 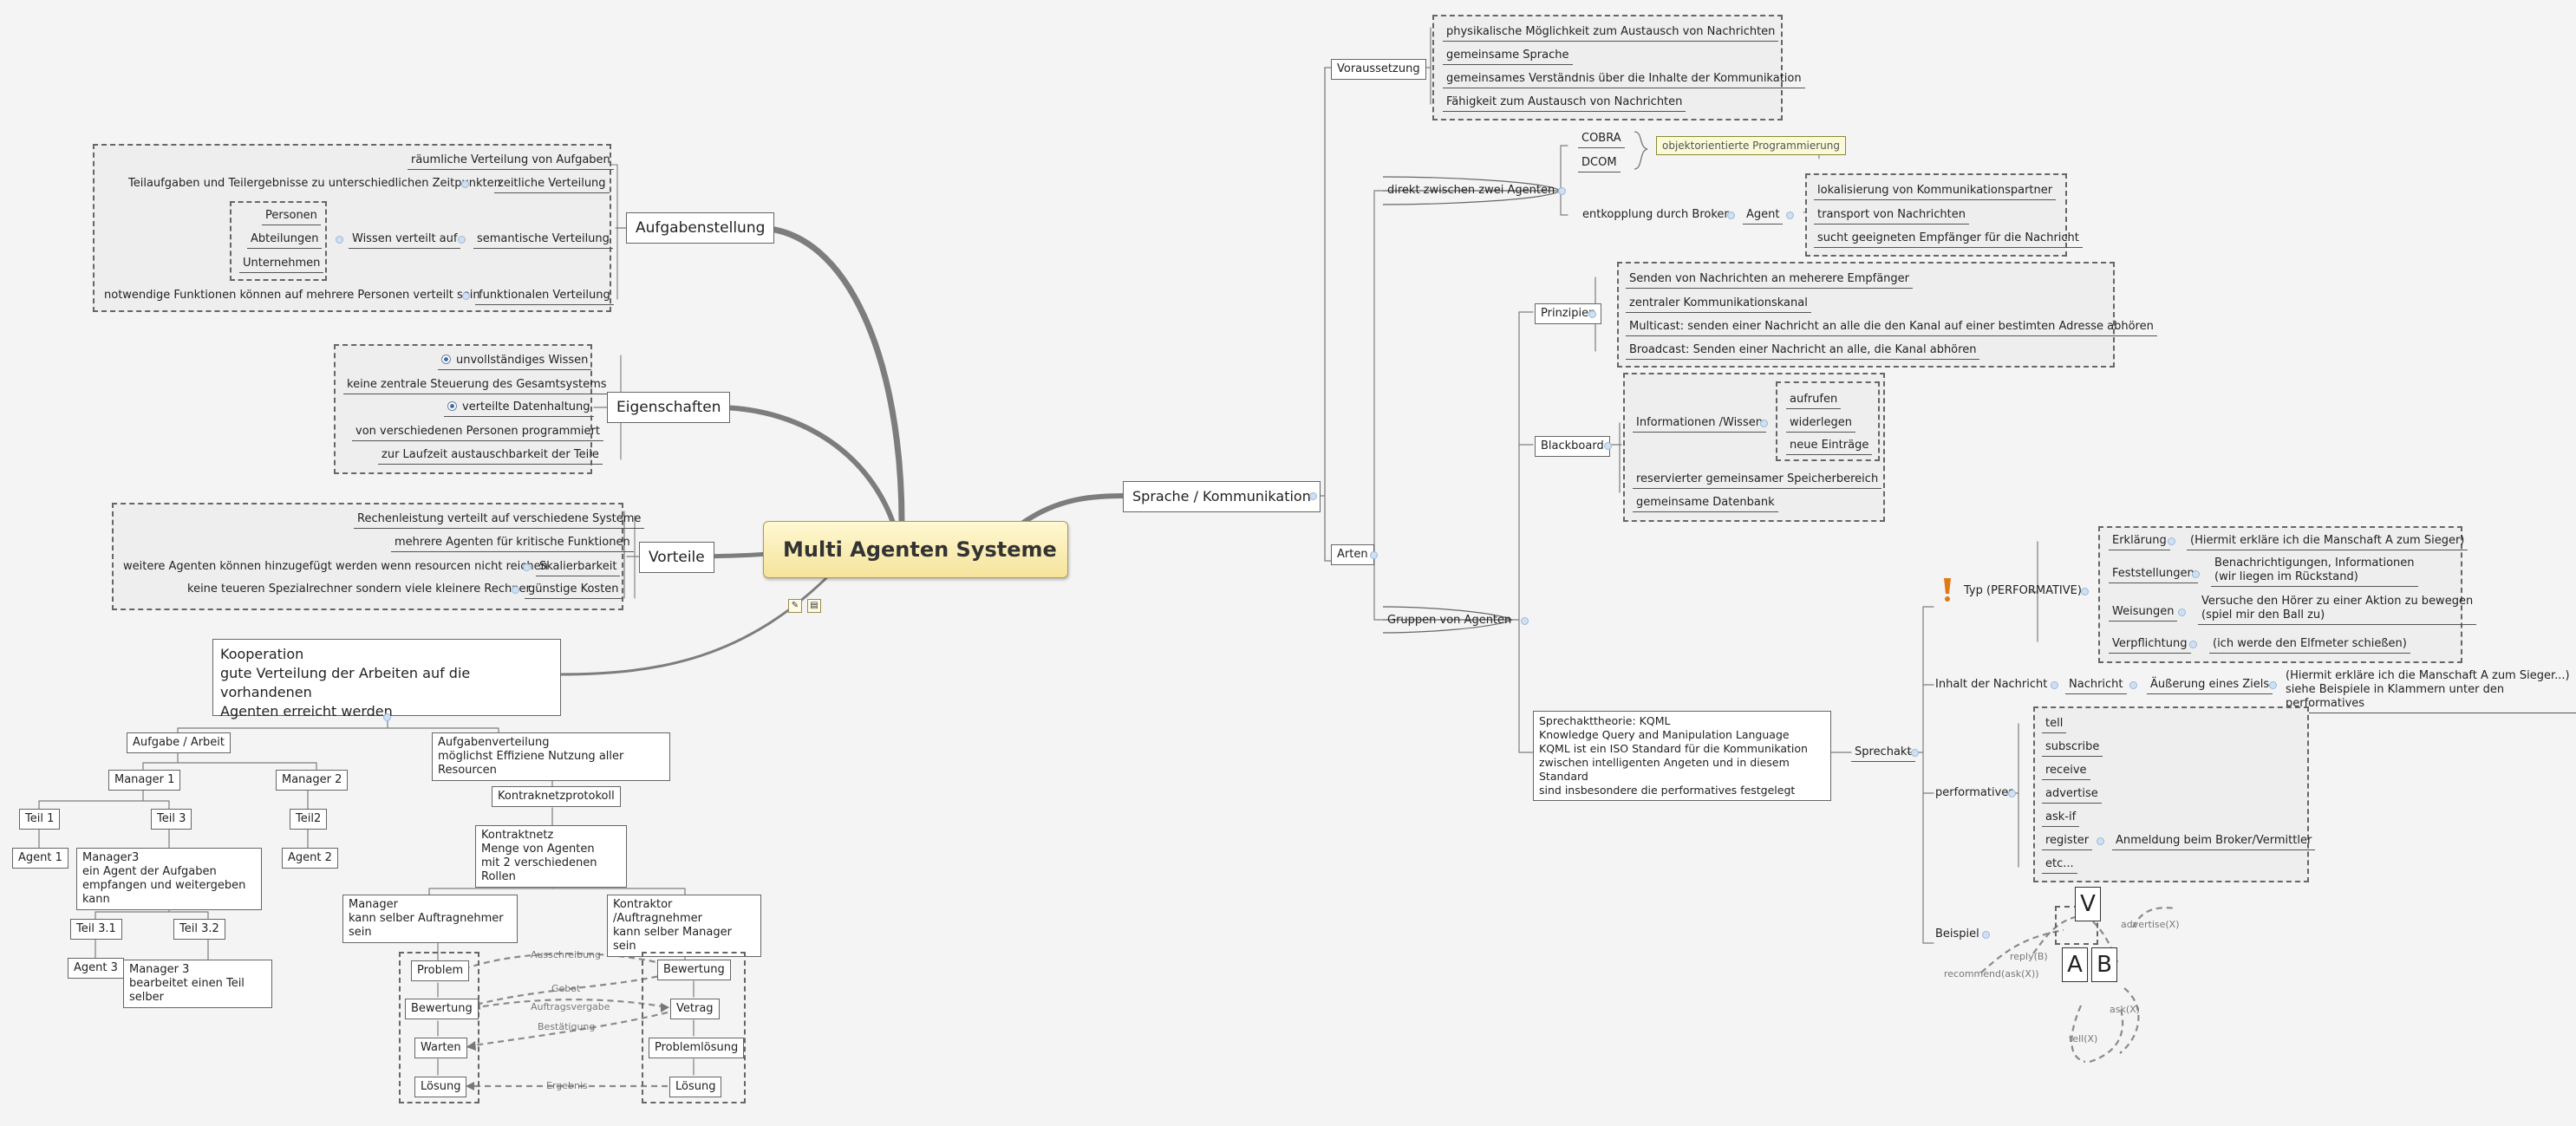 I want to click on bewertung-left: Bewertung, so click(x=442, y=1009).